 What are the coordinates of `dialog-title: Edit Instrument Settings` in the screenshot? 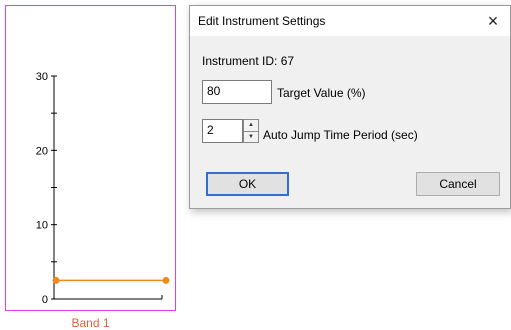 It's located at (262, 21).